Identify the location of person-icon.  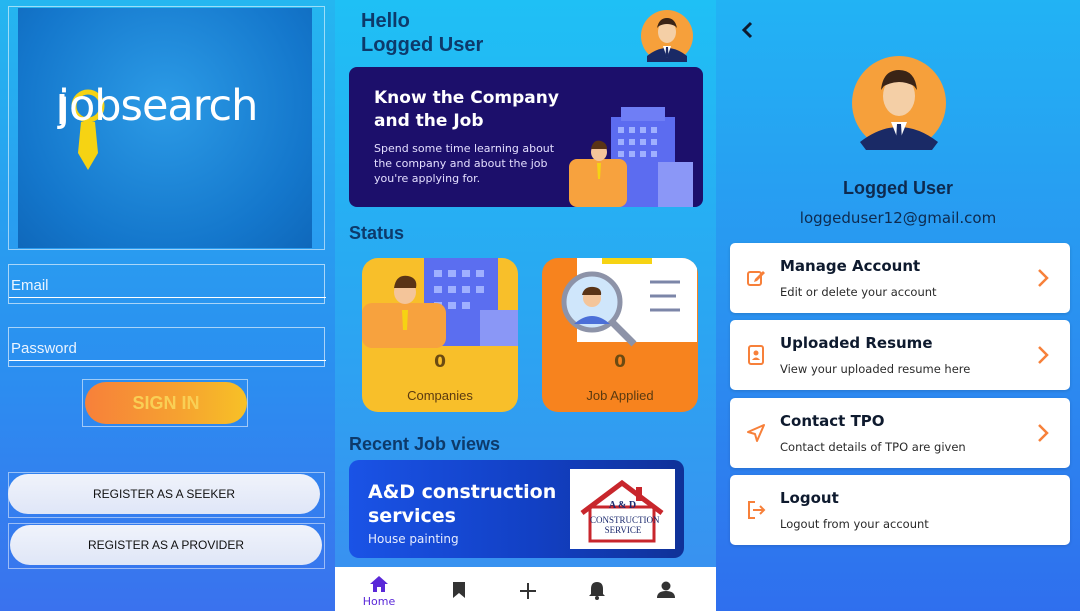
(666, 589).